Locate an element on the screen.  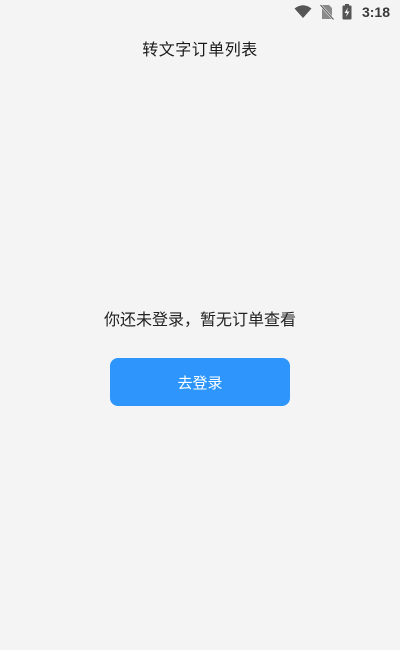
status-bar: 3:18 is located at coordinates (200, 12).